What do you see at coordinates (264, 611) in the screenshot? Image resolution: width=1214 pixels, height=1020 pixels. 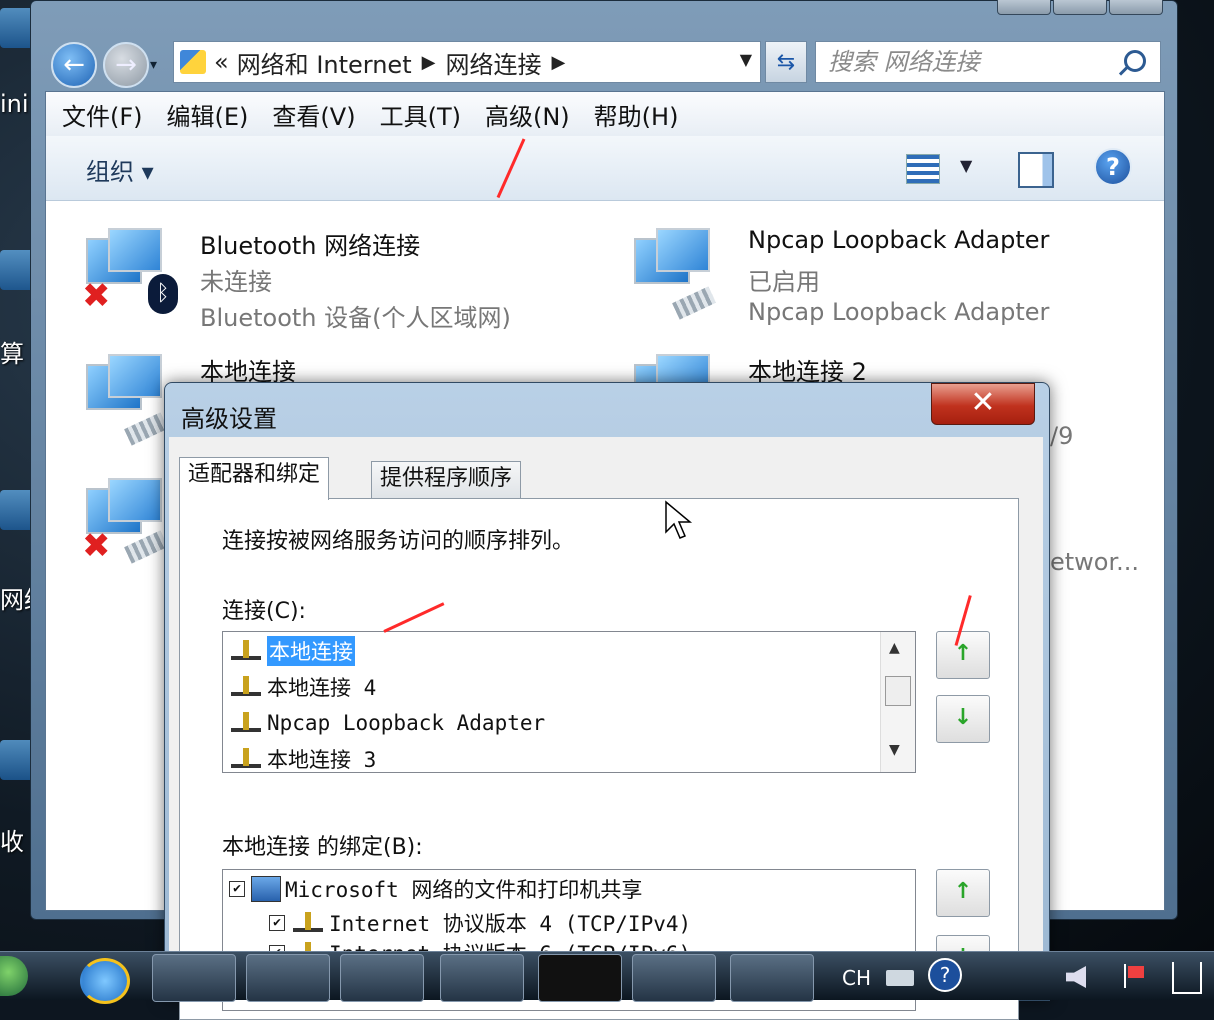 I see `connections-label: 连接(C):` at bounding box center [264, 611].